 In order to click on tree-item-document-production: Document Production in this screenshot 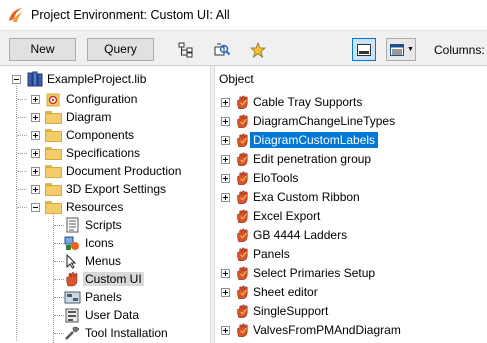, I will do `click(123, 171)`.